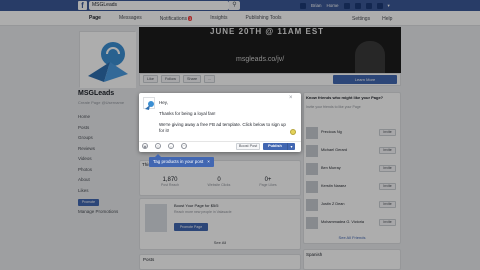 The height and width of the screenshot is (270, 480). What do you see at coordinates (184, 146) in the screenshot?
I see `shopping-bag-icon: ▢` at bounding box center [184, 146].